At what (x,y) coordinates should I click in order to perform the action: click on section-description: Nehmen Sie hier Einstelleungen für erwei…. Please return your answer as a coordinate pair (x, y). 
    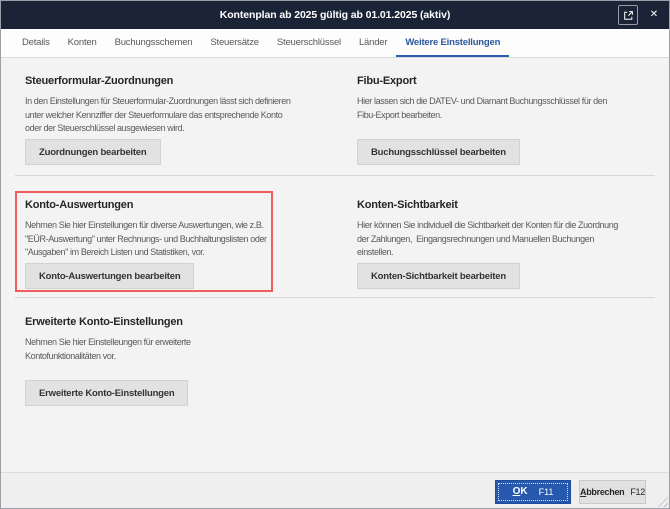
    Looking at the image, I should click on (108, 349).